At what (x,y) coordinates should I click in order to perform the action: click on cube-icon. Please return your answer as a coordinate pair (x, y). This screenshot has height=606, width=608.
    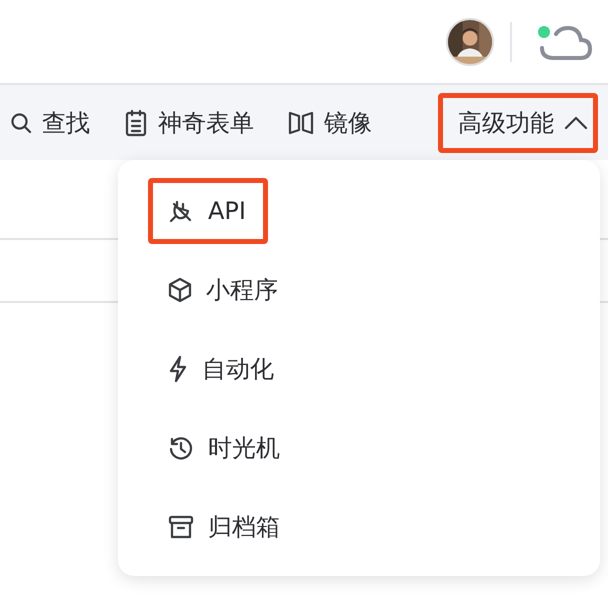
    Looking at the image, I should click on (180, 290).